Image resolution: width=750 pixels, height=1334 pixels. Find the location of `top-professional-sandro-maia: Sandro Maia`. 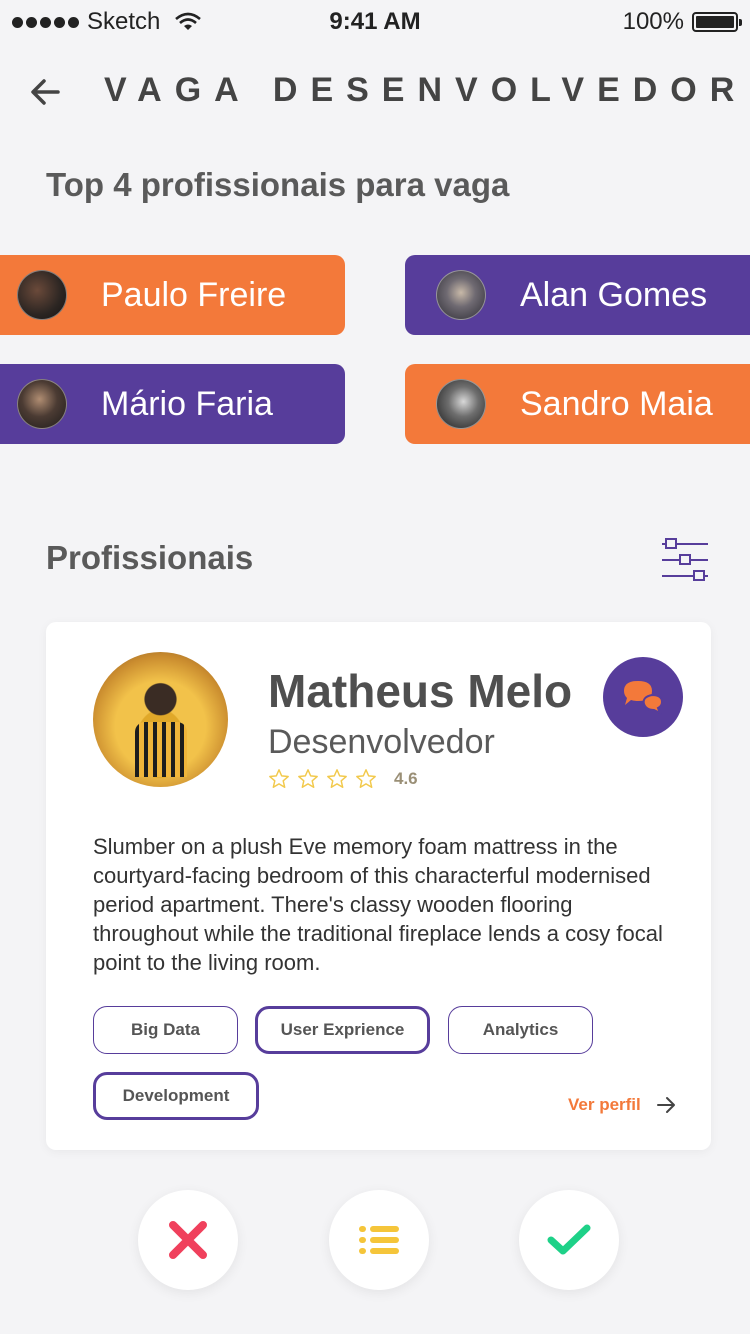

top-professional-sandro-maia: Sandro Maia is located at coordinates (577, 404).